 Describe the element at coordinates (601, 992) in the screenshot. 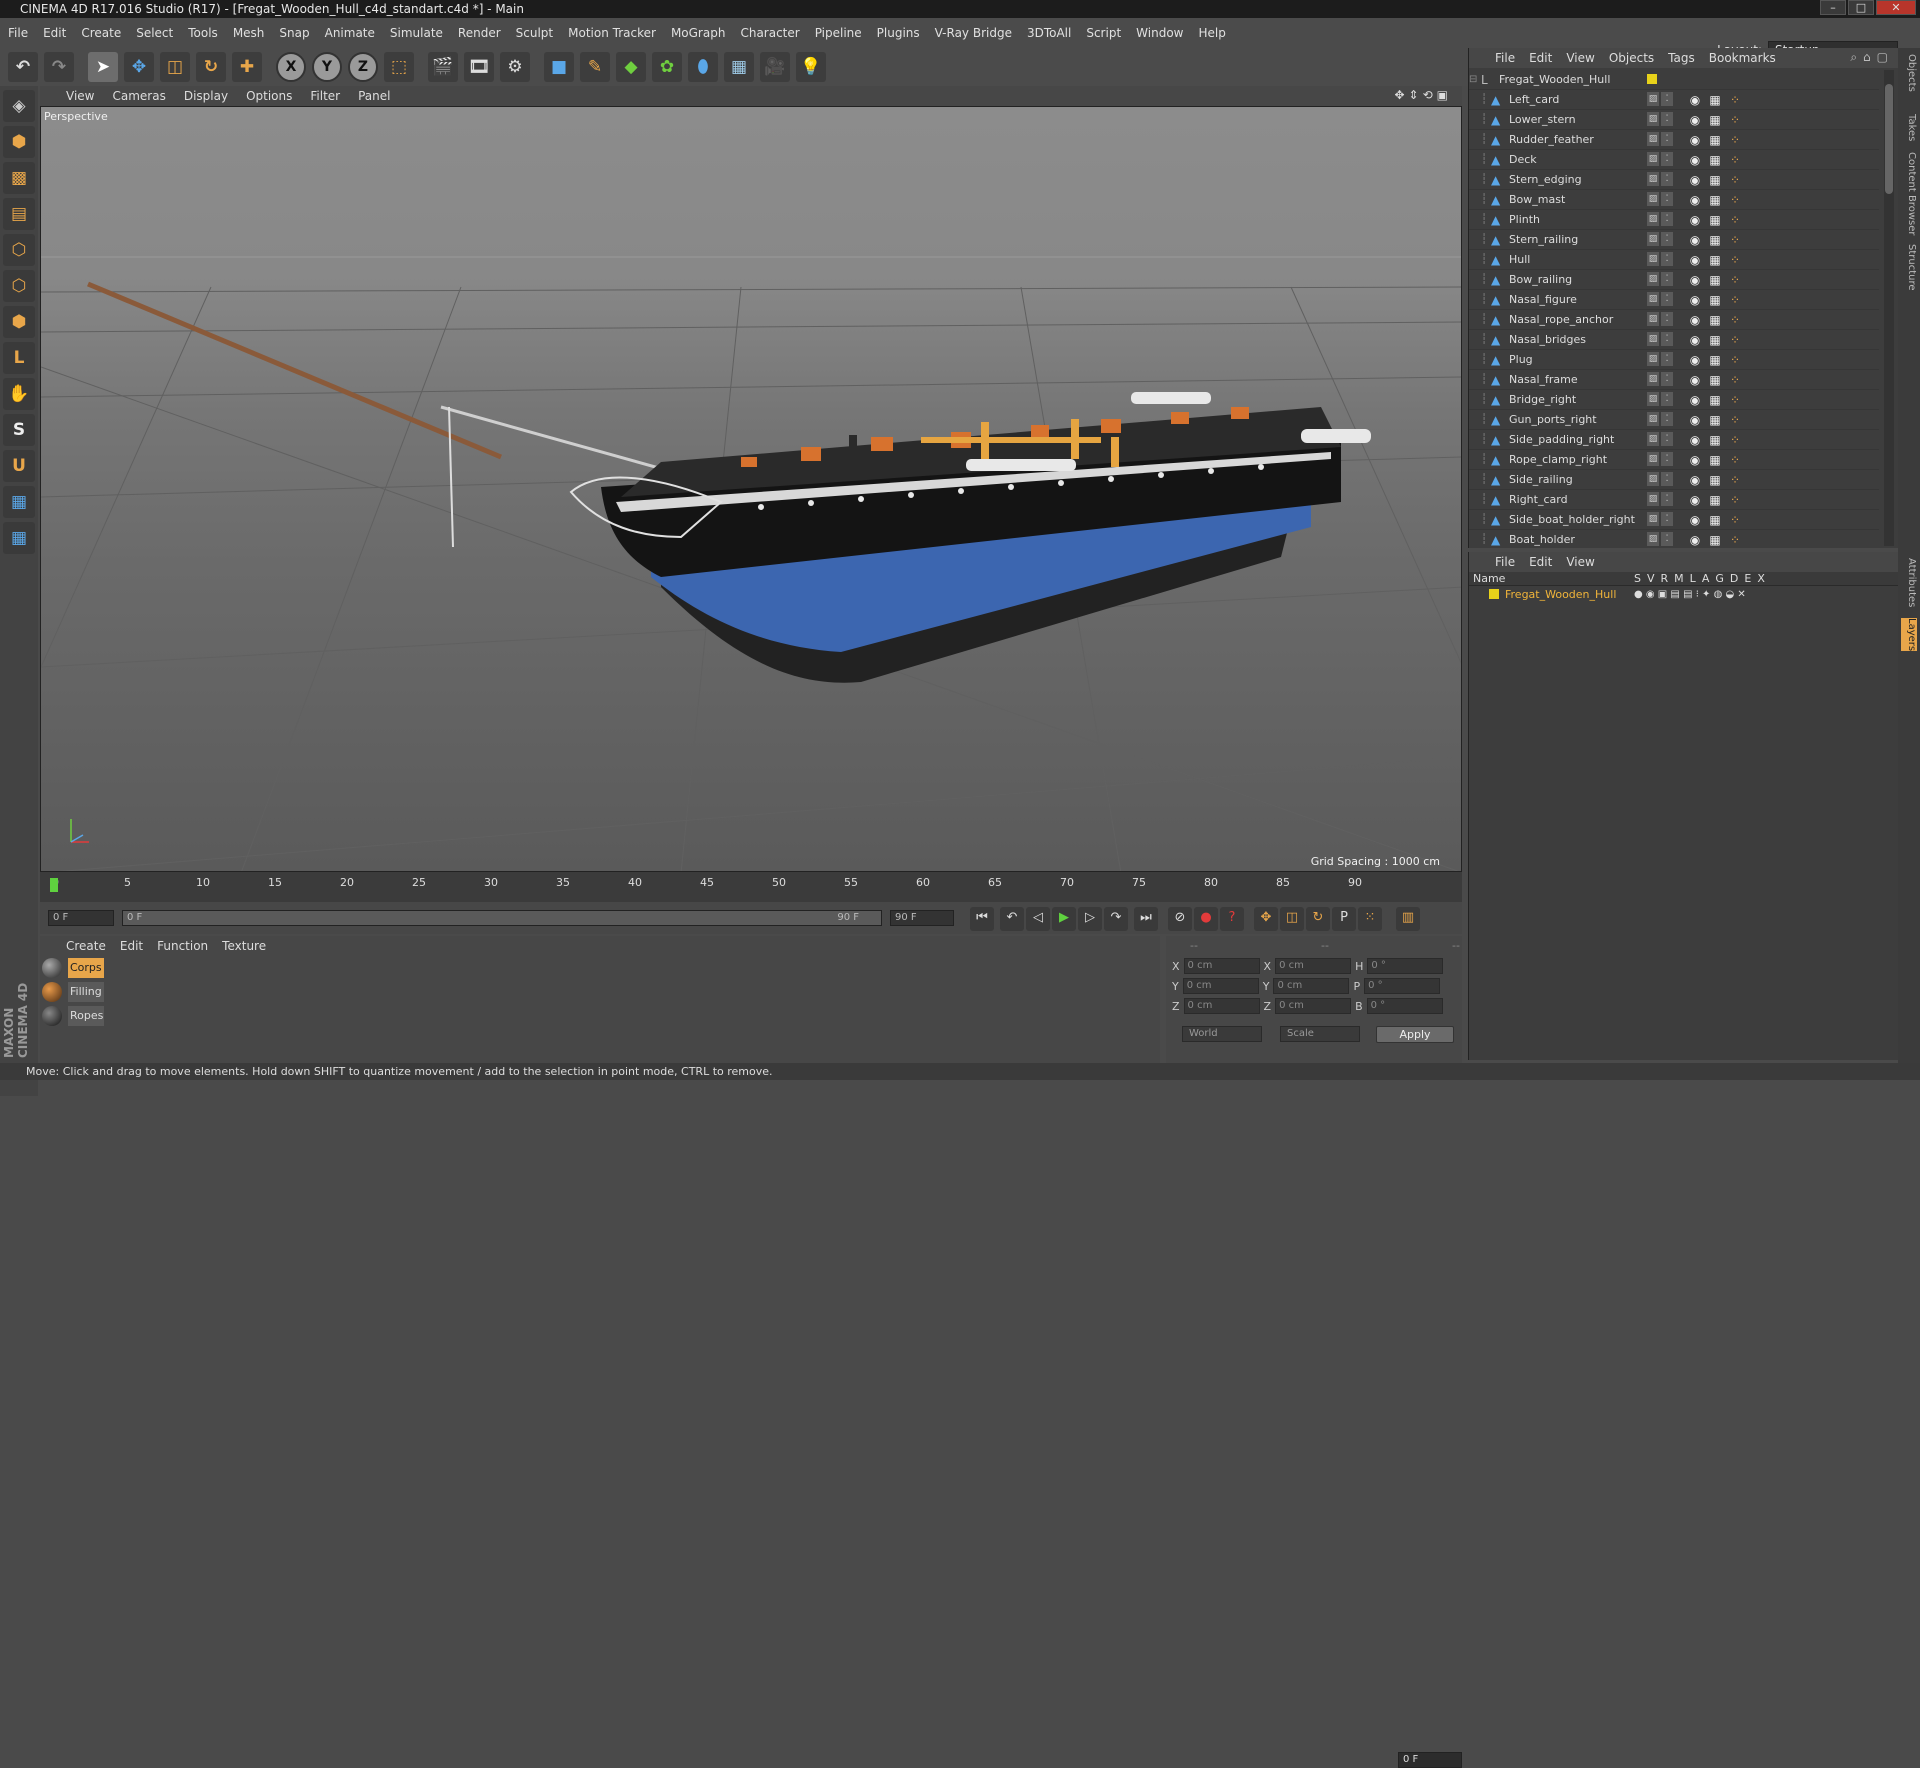

I see `material-item: Filling` at that location.